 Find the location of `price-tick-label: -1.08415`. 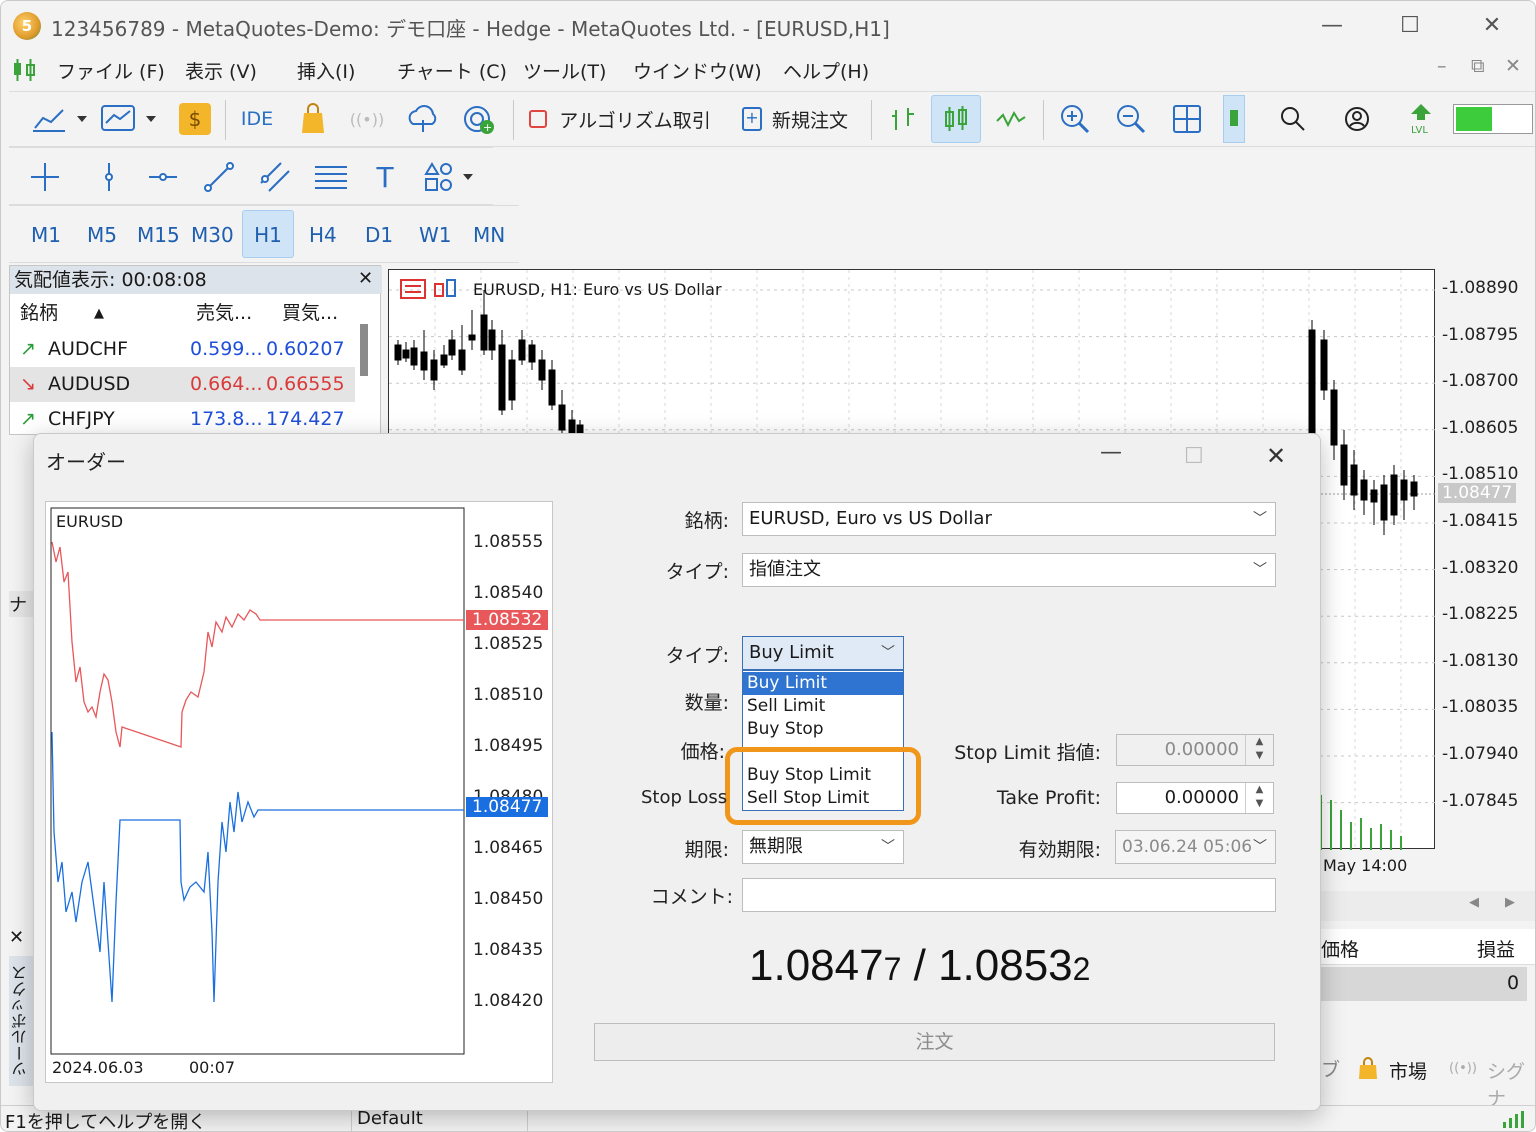

price-tick-label: -1.08415 is located at coordinates (1480, 521).